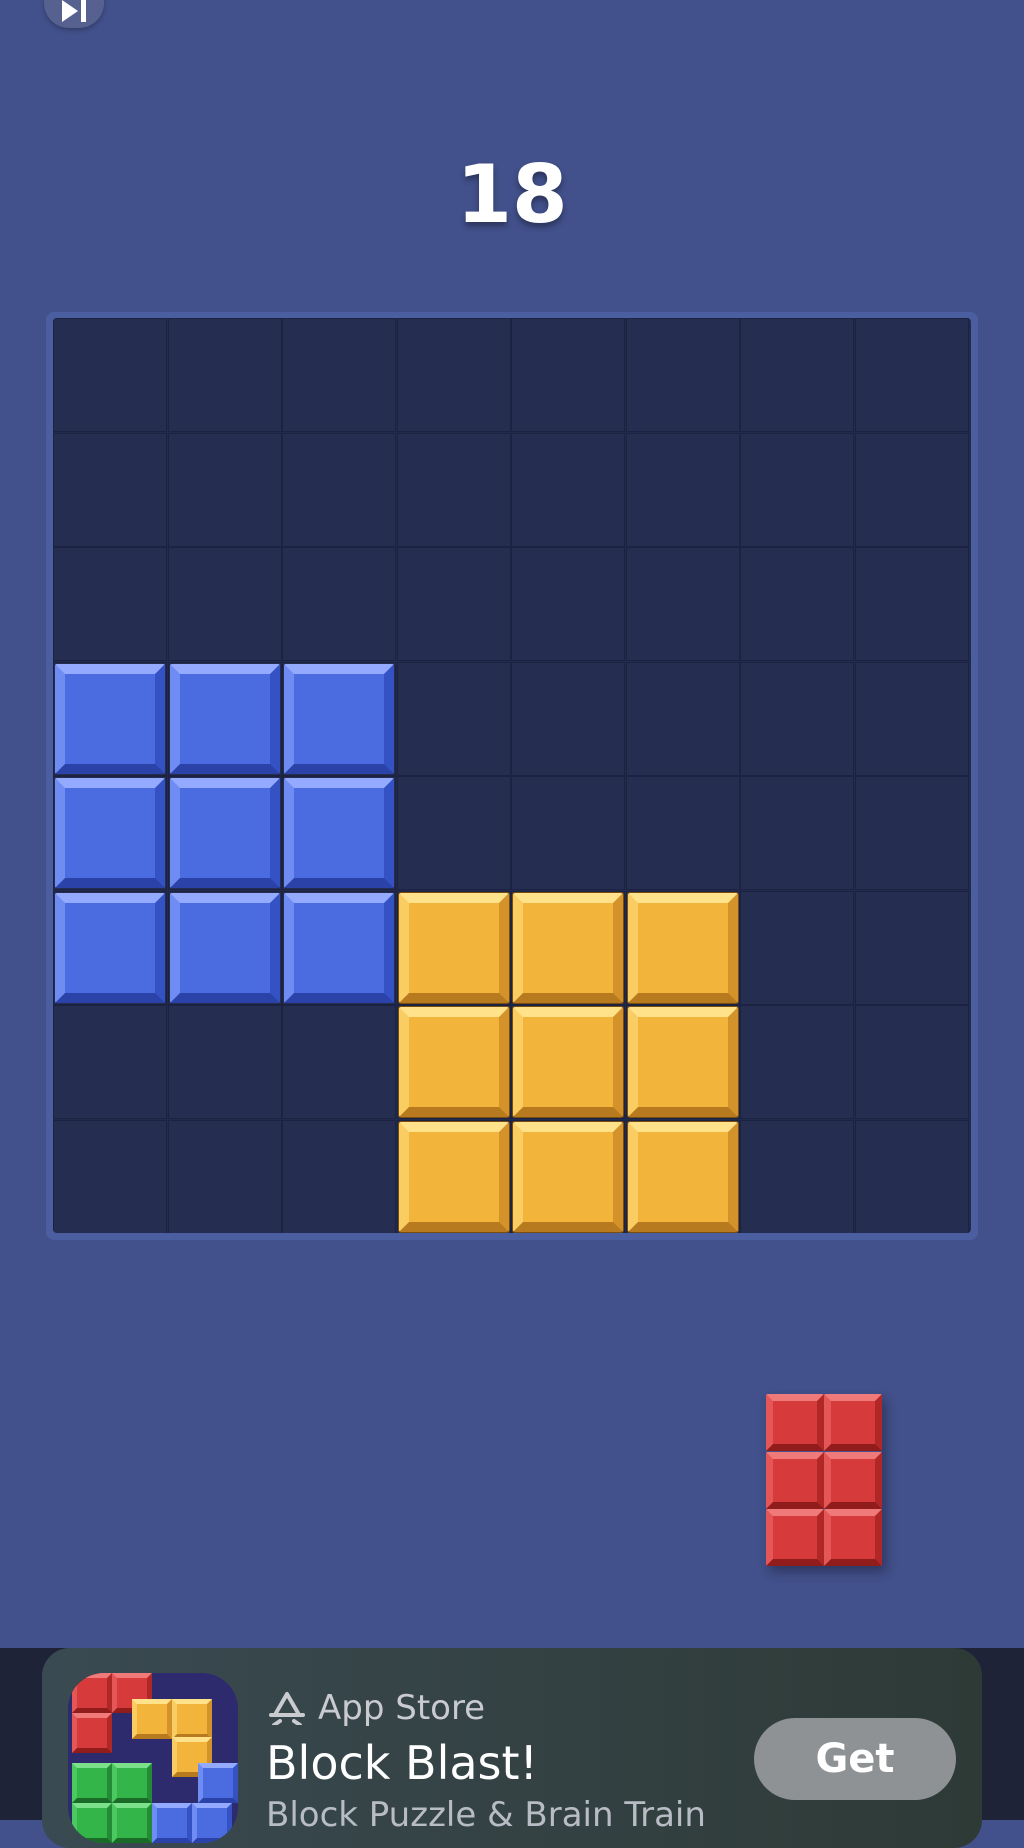 Image resolution: width=1024 pixels, height=1848 pixels. I want to click on tray-piece, so click(824, 1480).